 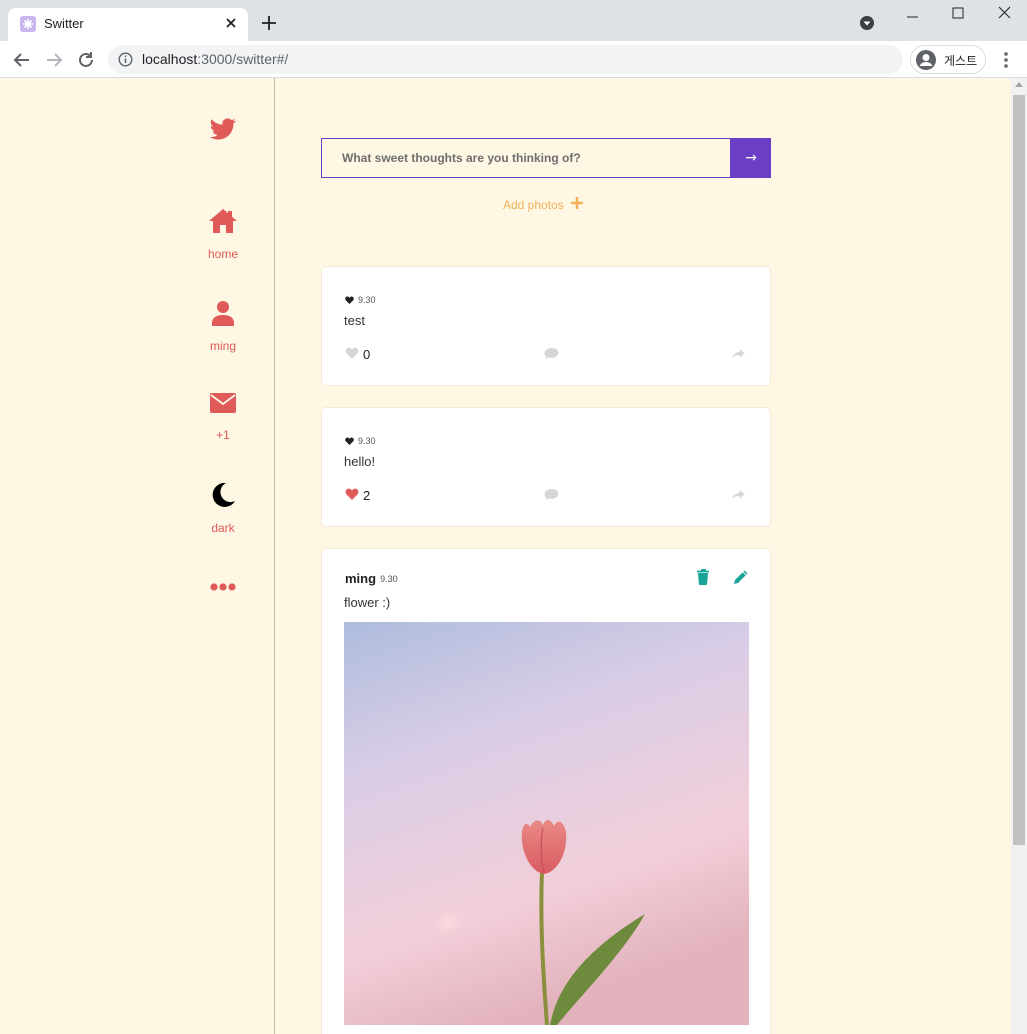 I want to click on sidebar-item-more, so click(x=223, y=588).